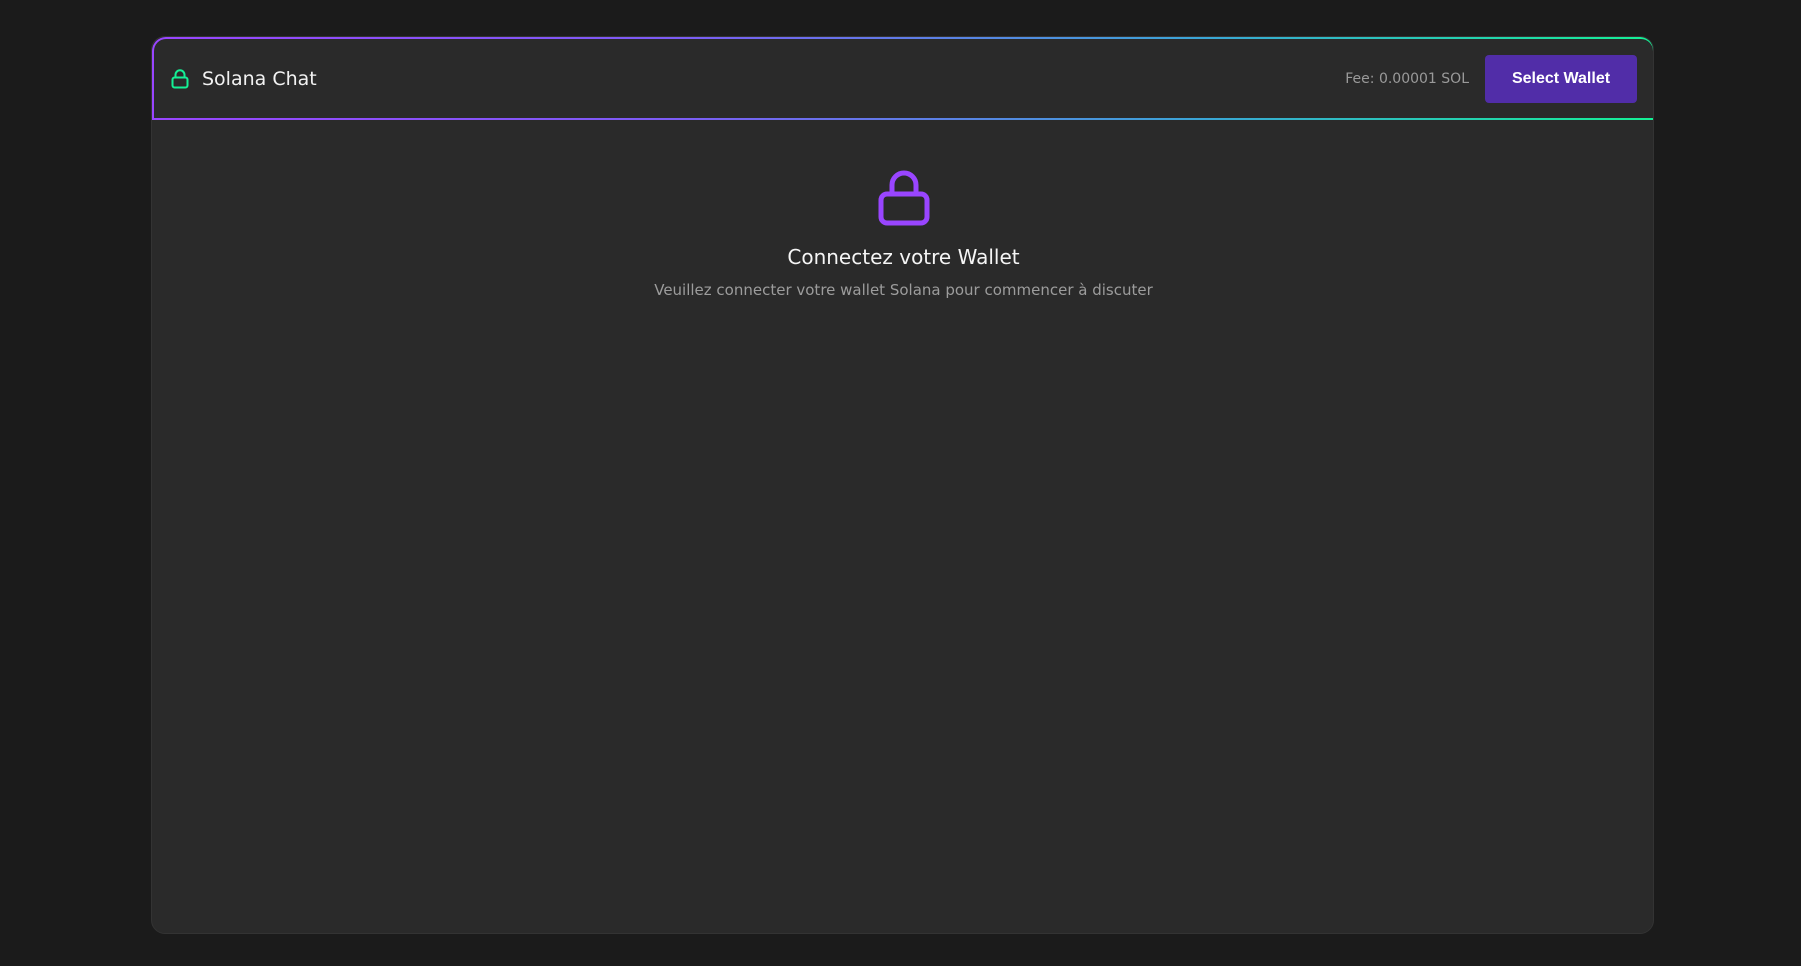  I want to click on header-actions: Fee: 0.00001 SOL Select Wallet, so click(1491, 78).